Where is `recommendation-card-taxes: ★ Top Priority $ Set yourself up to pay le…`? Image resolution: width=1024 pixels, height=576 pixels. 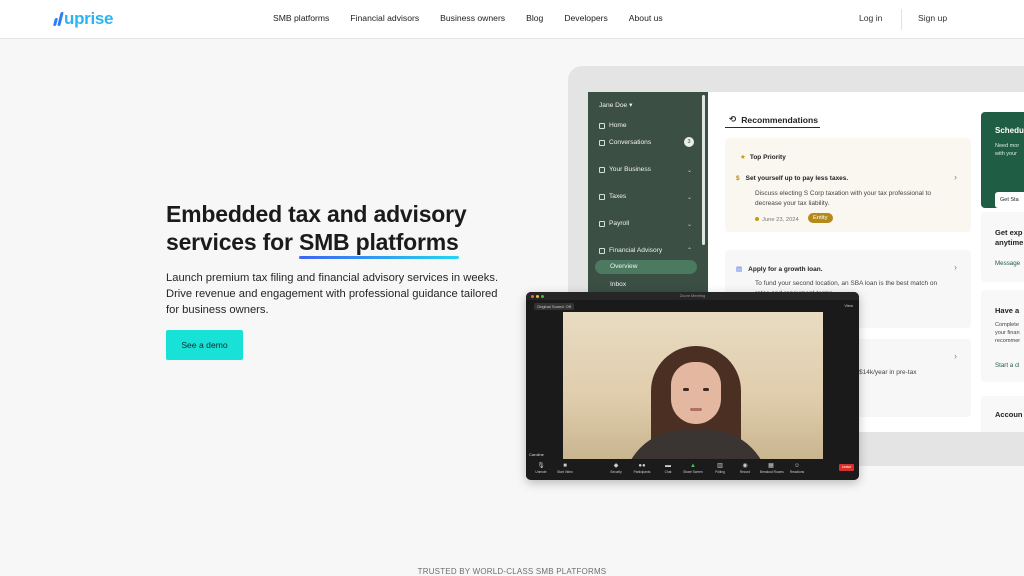
recommendation-card-taxes: ★ Top Priority $ Set yourself up to pay le… is located at coordinates (848, 185).